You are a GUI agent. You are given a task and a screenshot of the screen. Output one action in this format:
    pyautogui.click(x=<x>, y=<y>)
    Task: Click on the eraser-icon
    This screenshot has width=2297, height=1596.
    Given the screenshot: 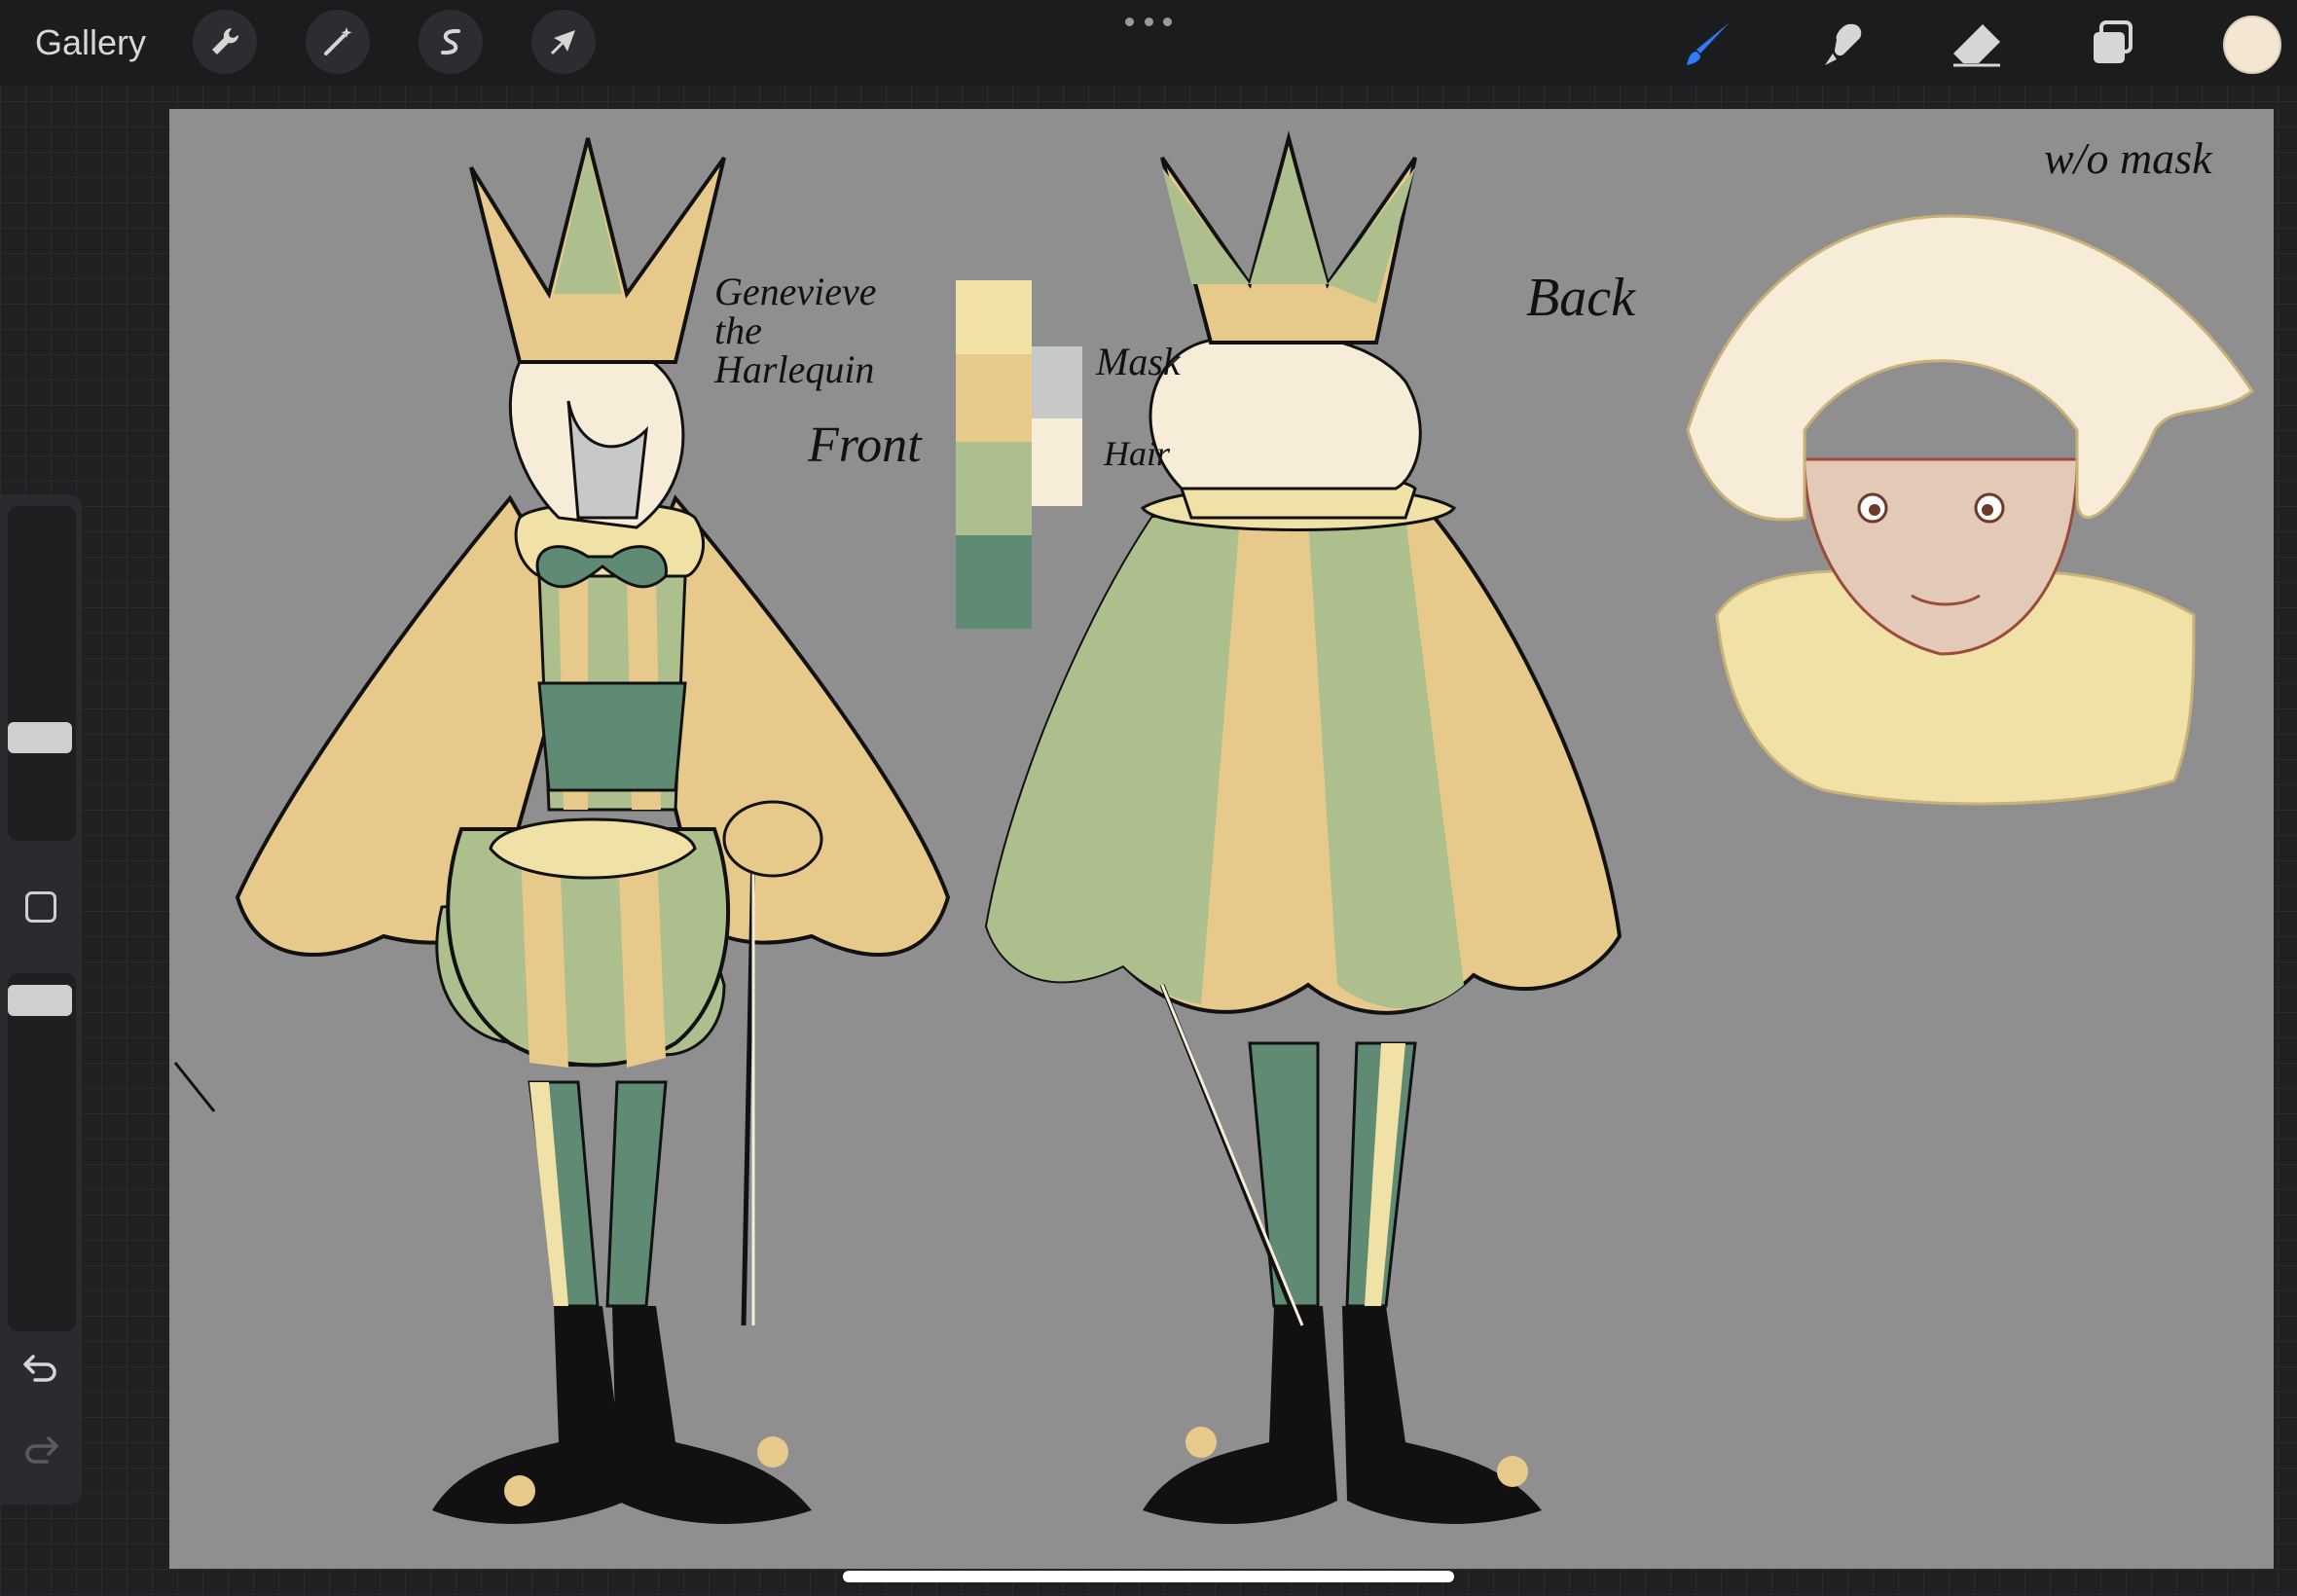 What is the action you would take?
    pyautogui.click(x=1977, y=45)
    